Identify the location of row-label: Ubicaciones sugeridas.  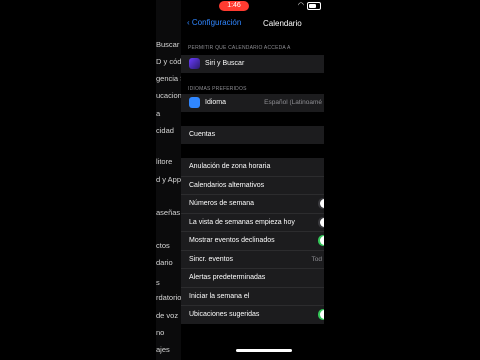
(224, 314).